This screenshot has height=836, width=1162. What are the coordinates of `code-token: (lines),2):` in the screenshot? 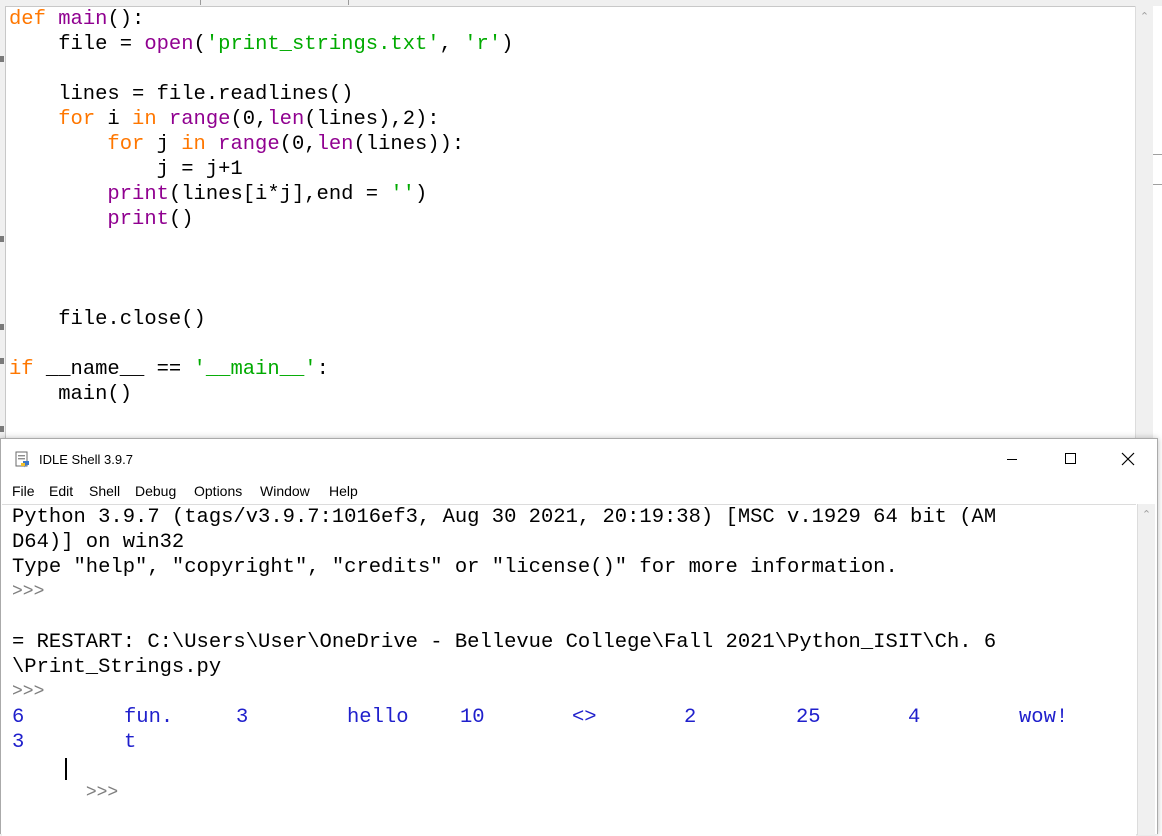 It's located at (372, 119).